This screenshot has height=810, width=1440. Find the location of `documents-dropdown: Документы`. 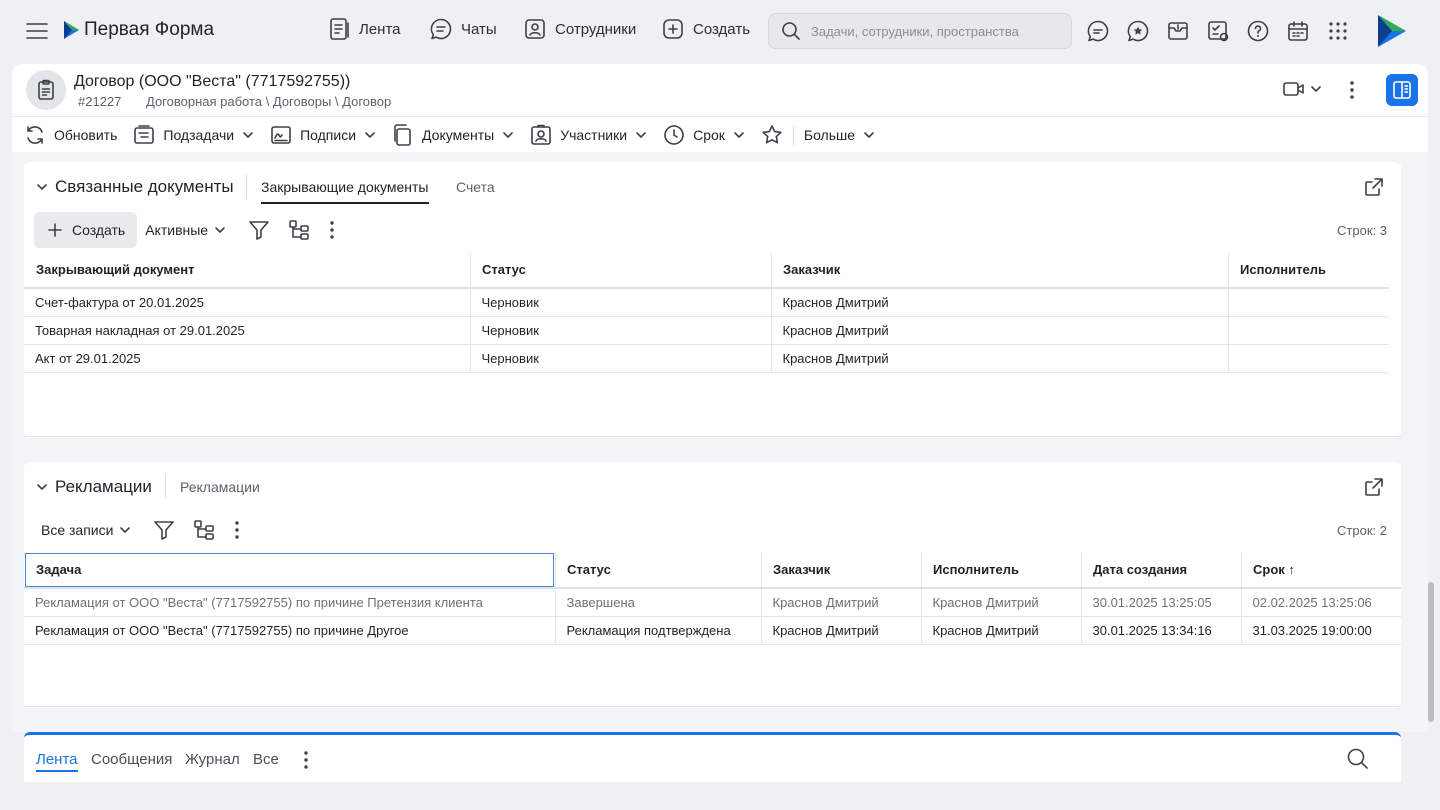

documents-dropdown: Документы is located at coordinates (453, 134).